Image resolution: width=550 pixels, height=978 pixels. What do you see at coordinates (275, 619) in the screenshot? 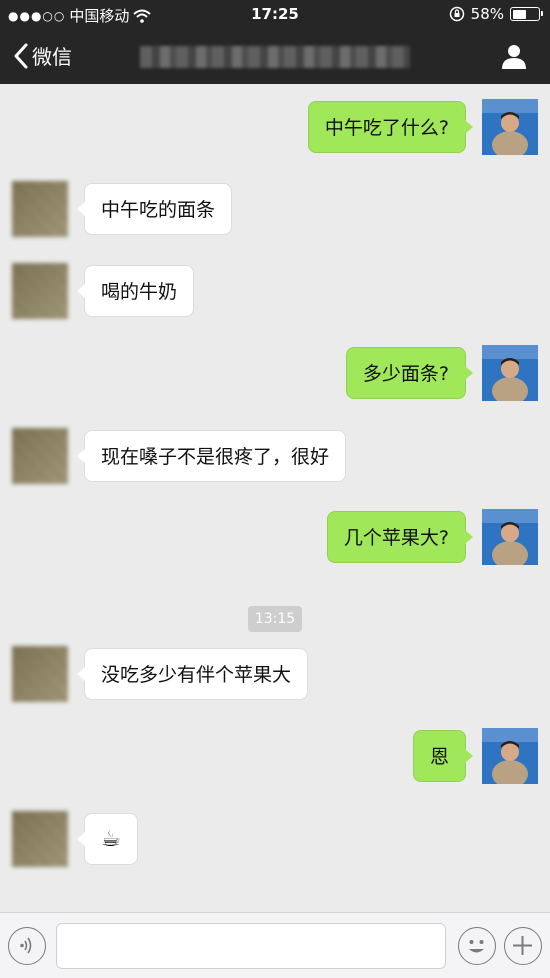
I see `message-timestamp: 13:15` at bounding box center [275, 619].